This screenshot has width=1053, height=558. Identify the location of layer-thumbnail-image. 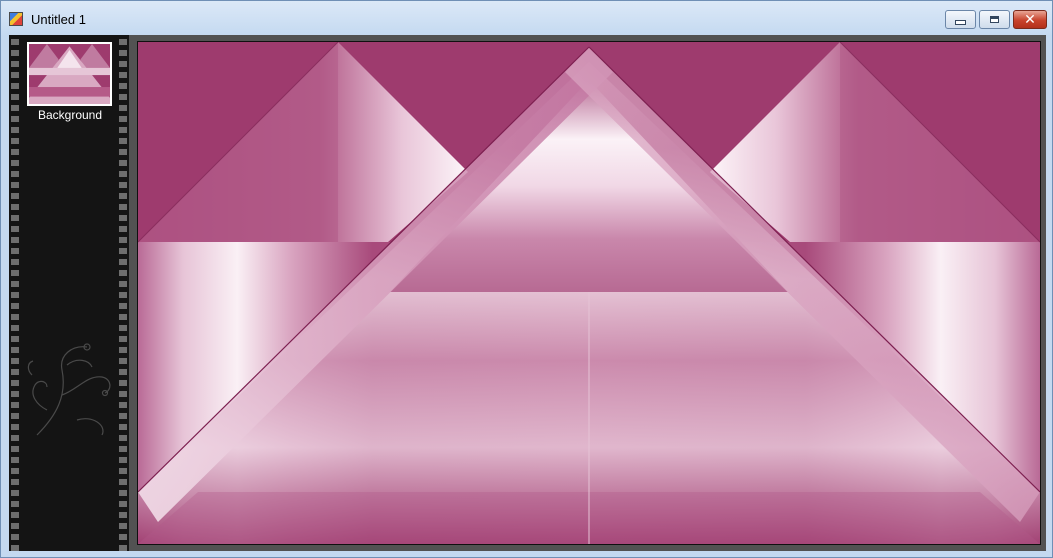
(69, 74).